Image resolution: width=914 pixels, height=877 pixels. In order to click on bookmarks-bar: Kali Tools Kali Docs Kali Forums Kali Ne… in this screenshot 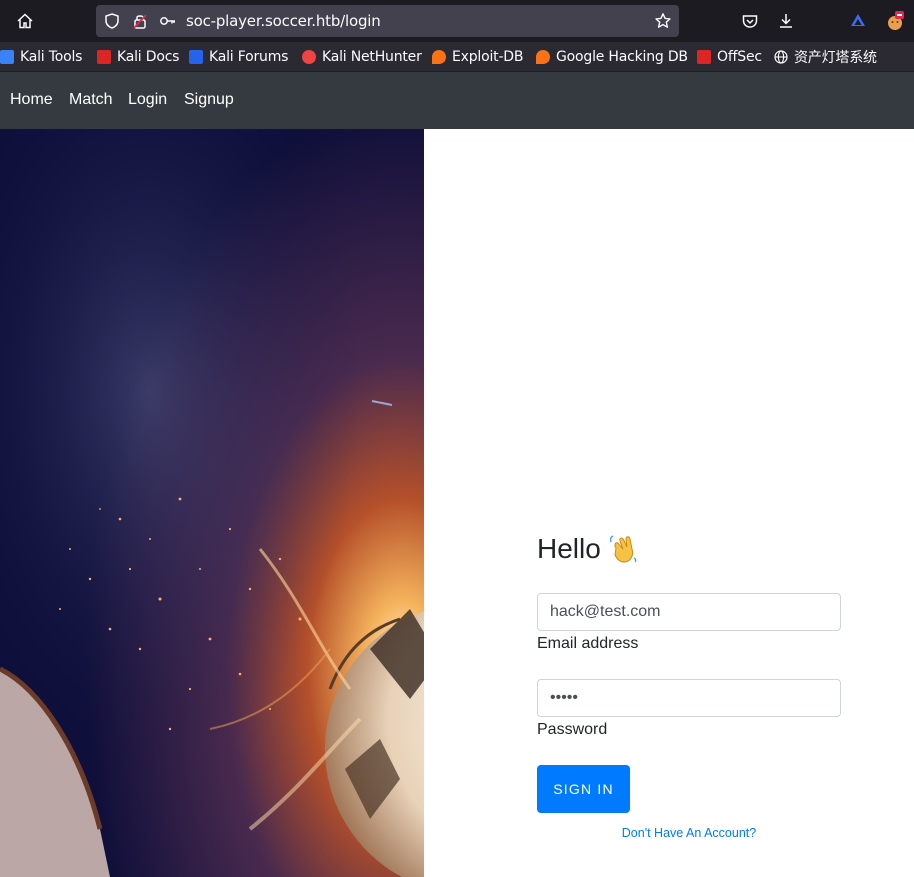, I will do `click(457, 57)`.